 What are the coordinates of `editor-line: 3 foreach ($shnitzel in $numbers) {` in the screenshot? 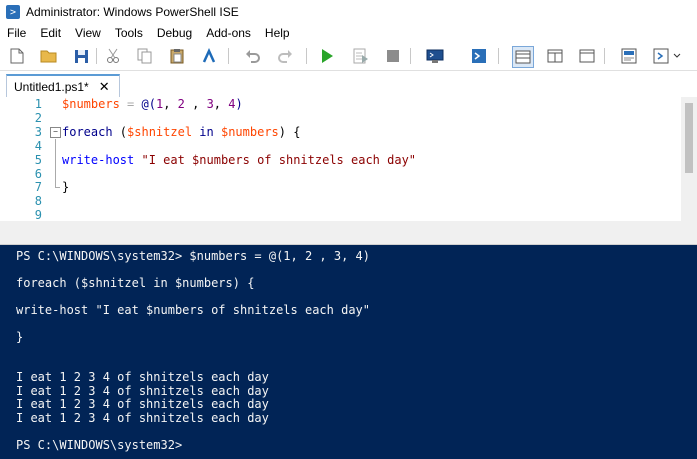 It's located at (340, 132).